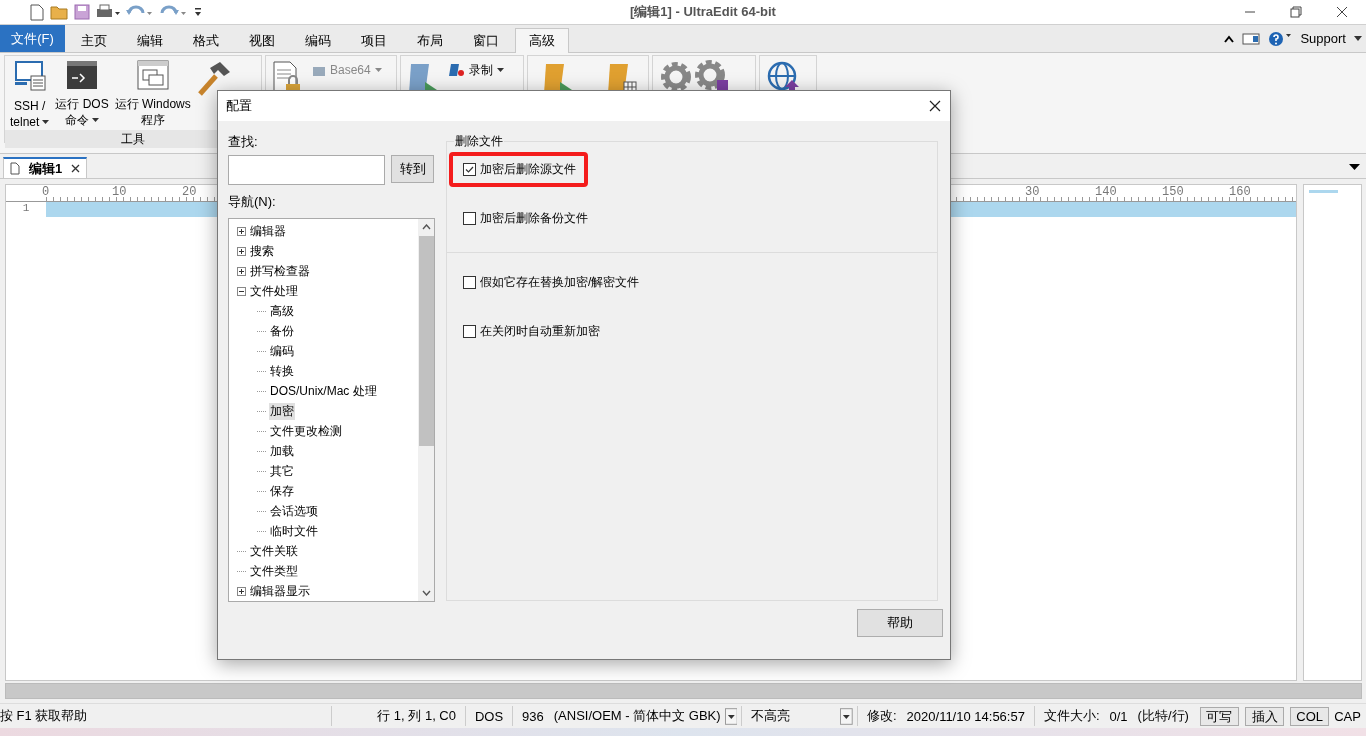  Describe the element at coordinates (282, 491) in the screenshot. I see `tree-item: 保存` at that location.